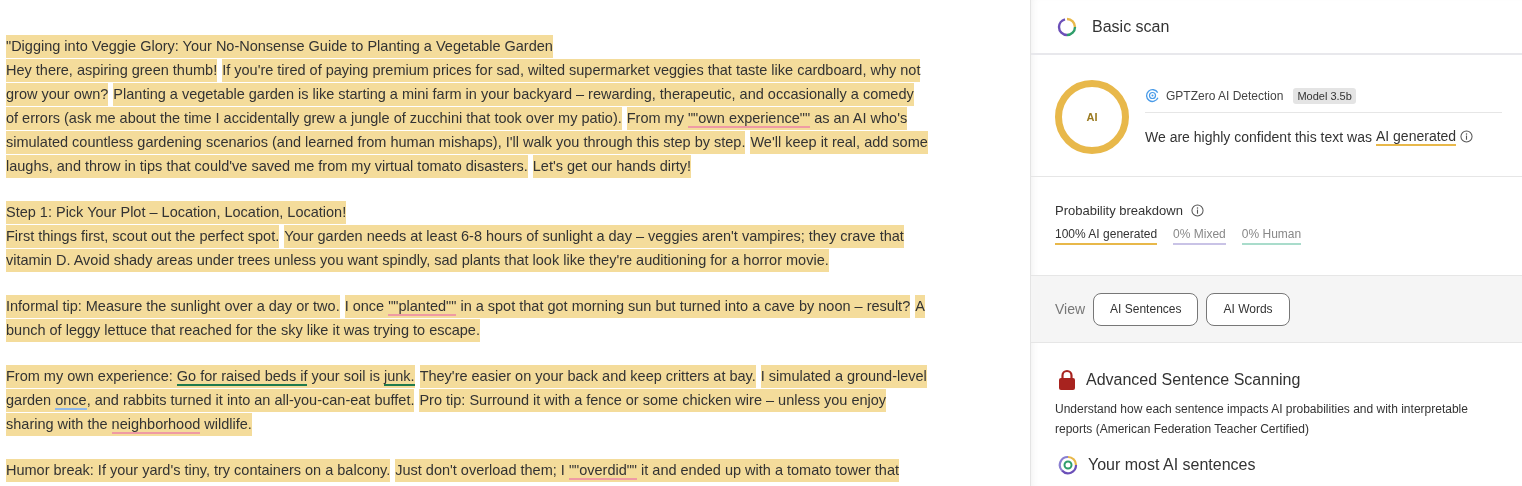 This screenshot has height=486, width=1522. Describe the element at coordinates (1258, 136) in the screenshot. I see `verdict-text: We are highly confident this text was` at that location.